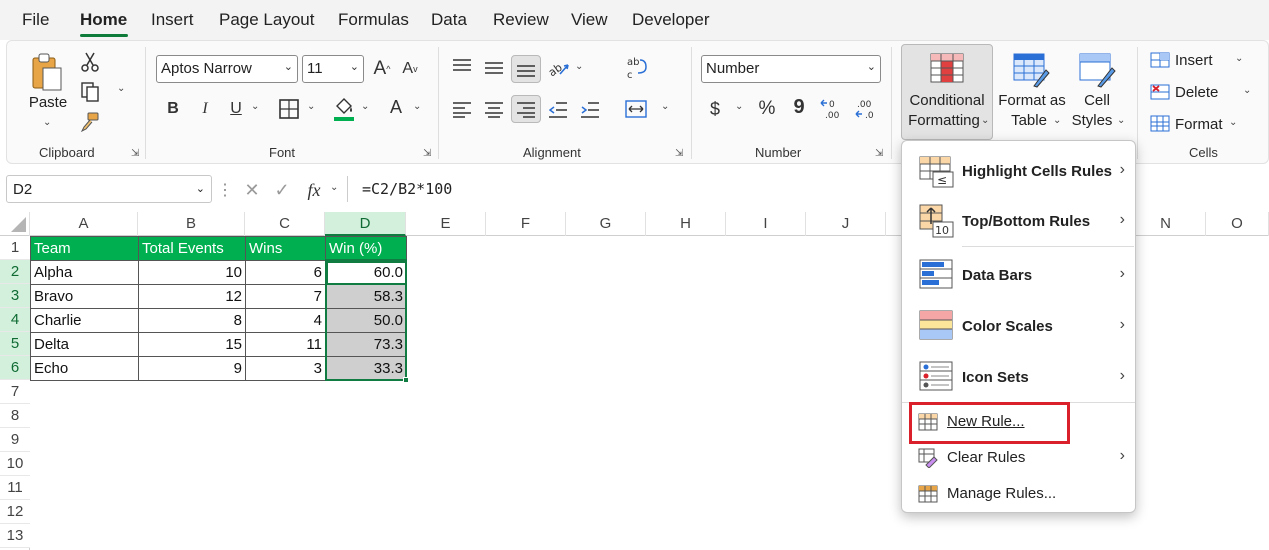 Image resolution: width=1269 pixels, height=550 pixels. Describe the element at coordinates (1199, 125) in the screenshot. I see `format-cells-label: Format` at that location.